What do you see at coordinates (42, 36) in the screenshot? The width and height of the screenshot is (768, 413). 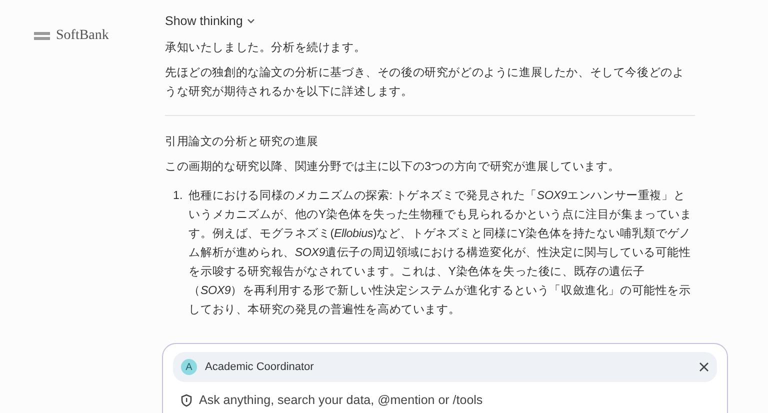 I see `logo-icon` at bounding box center [42, 36].